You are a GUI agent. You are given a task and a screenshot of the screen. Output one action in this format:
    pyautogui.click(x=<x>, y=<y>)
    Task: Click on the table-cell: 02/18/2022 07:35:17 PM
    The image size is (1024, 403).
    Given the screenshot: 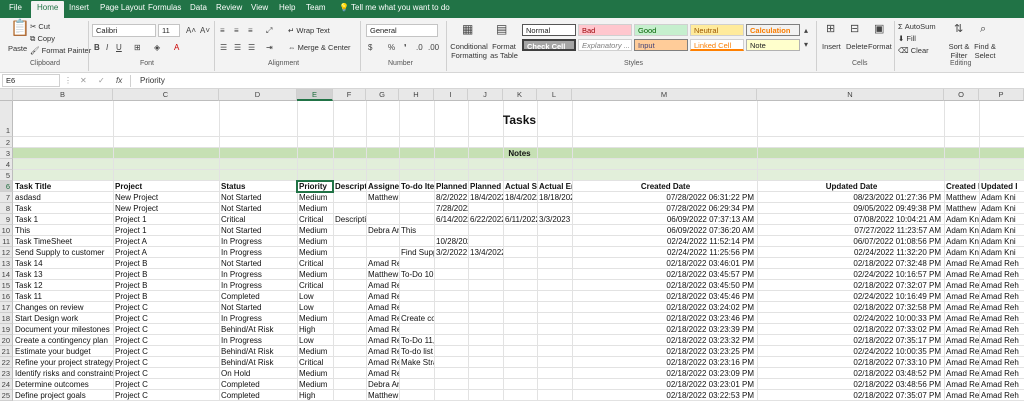 What is the action you would take?
    pyautogui.click(x=850, y=340)
    